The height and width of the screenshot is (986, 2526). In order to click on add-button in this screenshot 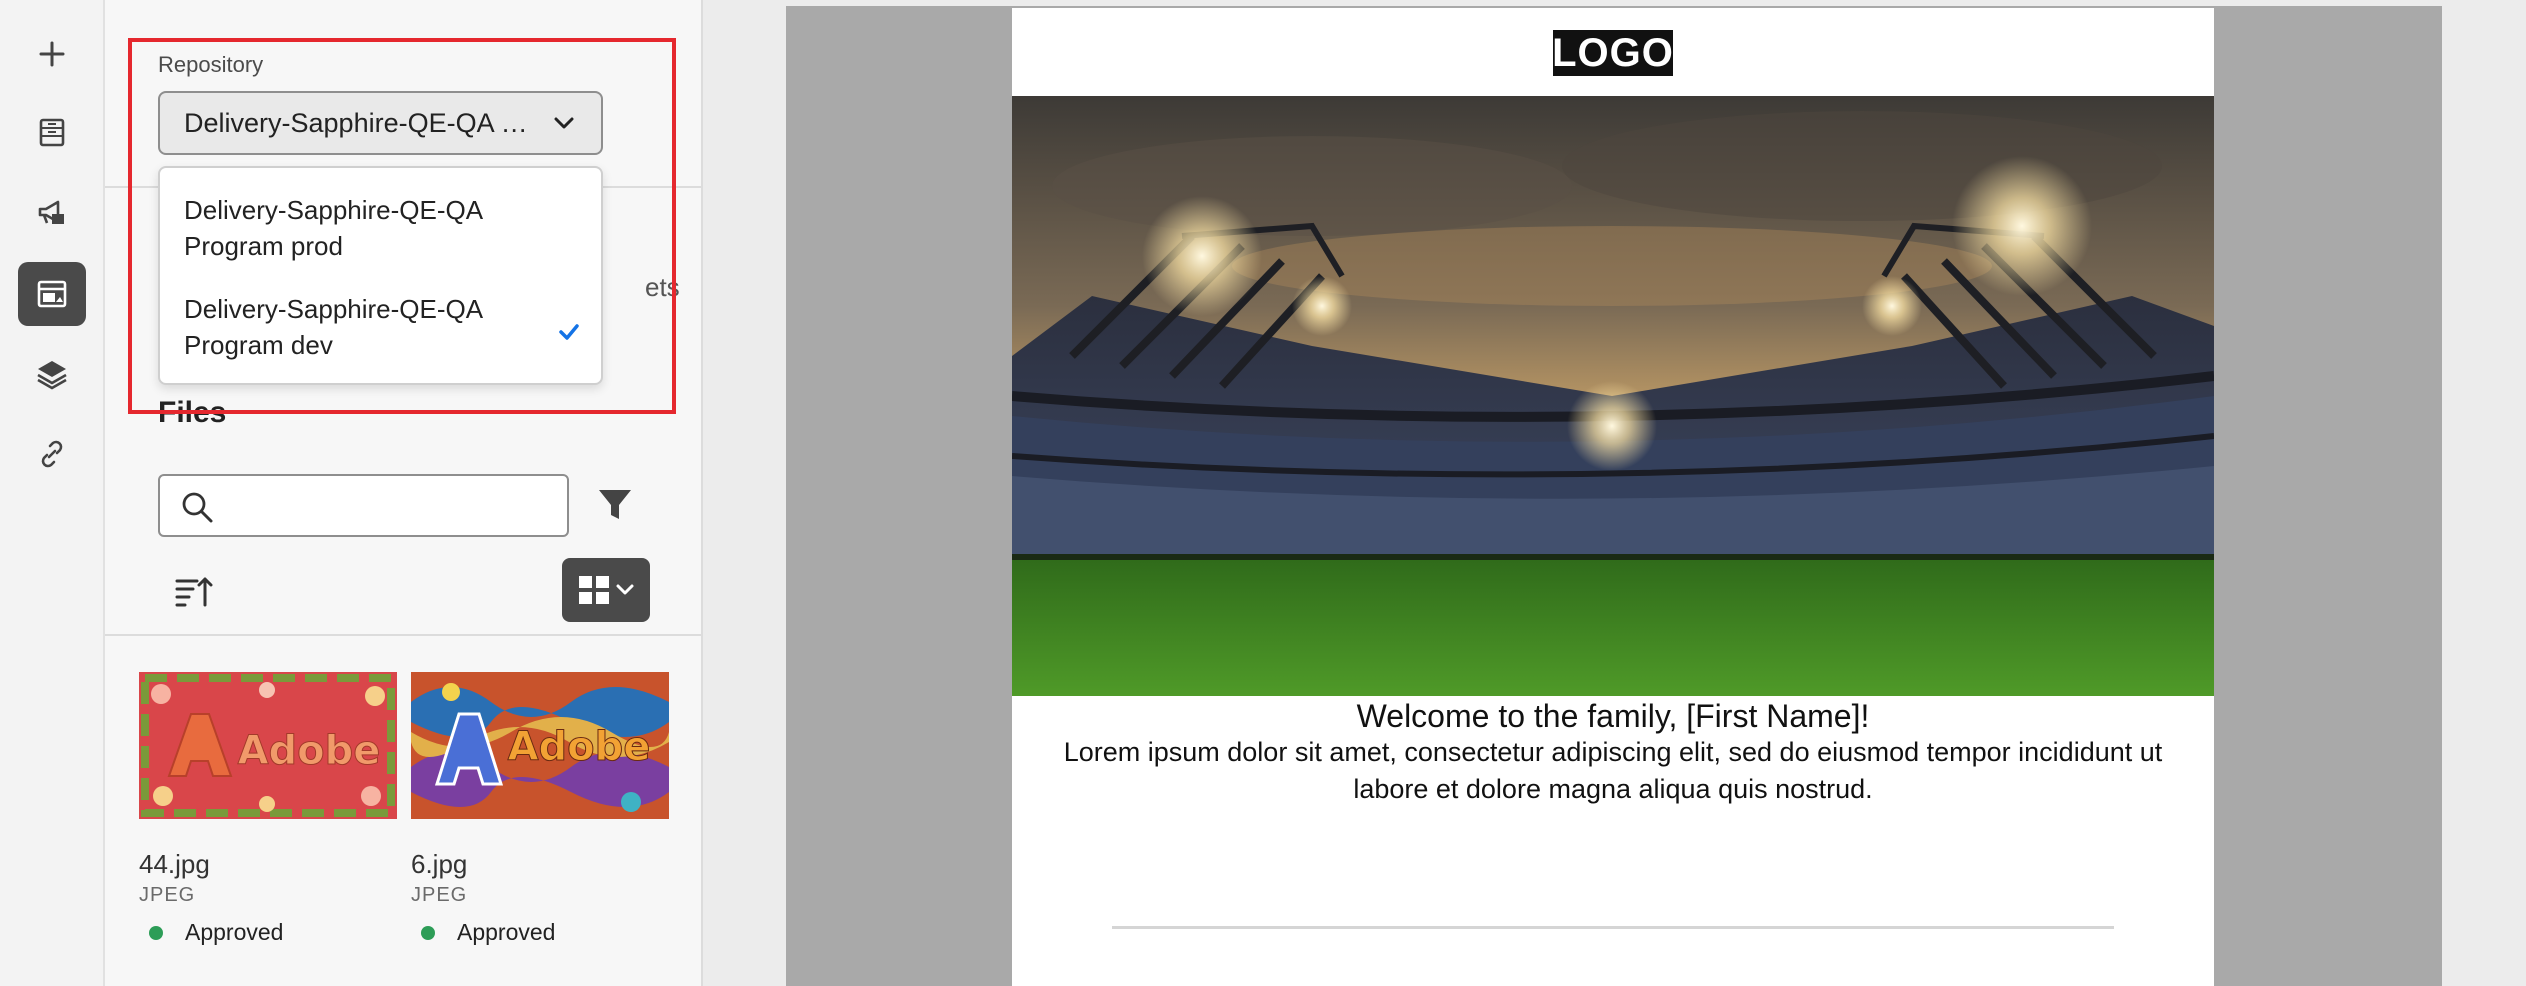, I will do `click(52, 54)`.